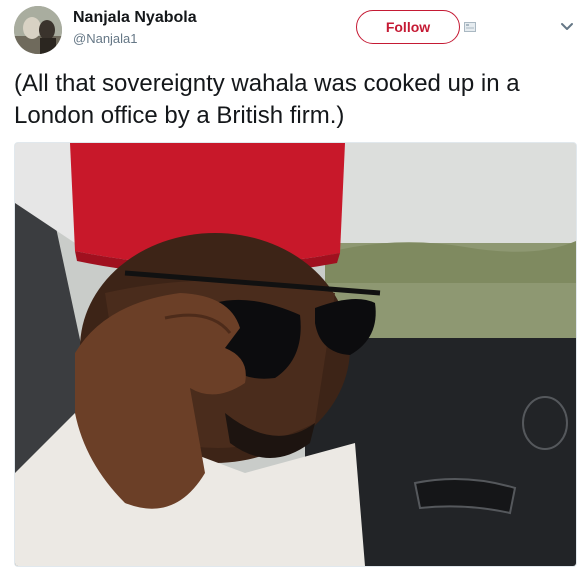  I want to click on author-handle: @Nanjala1, so click(105, 38).